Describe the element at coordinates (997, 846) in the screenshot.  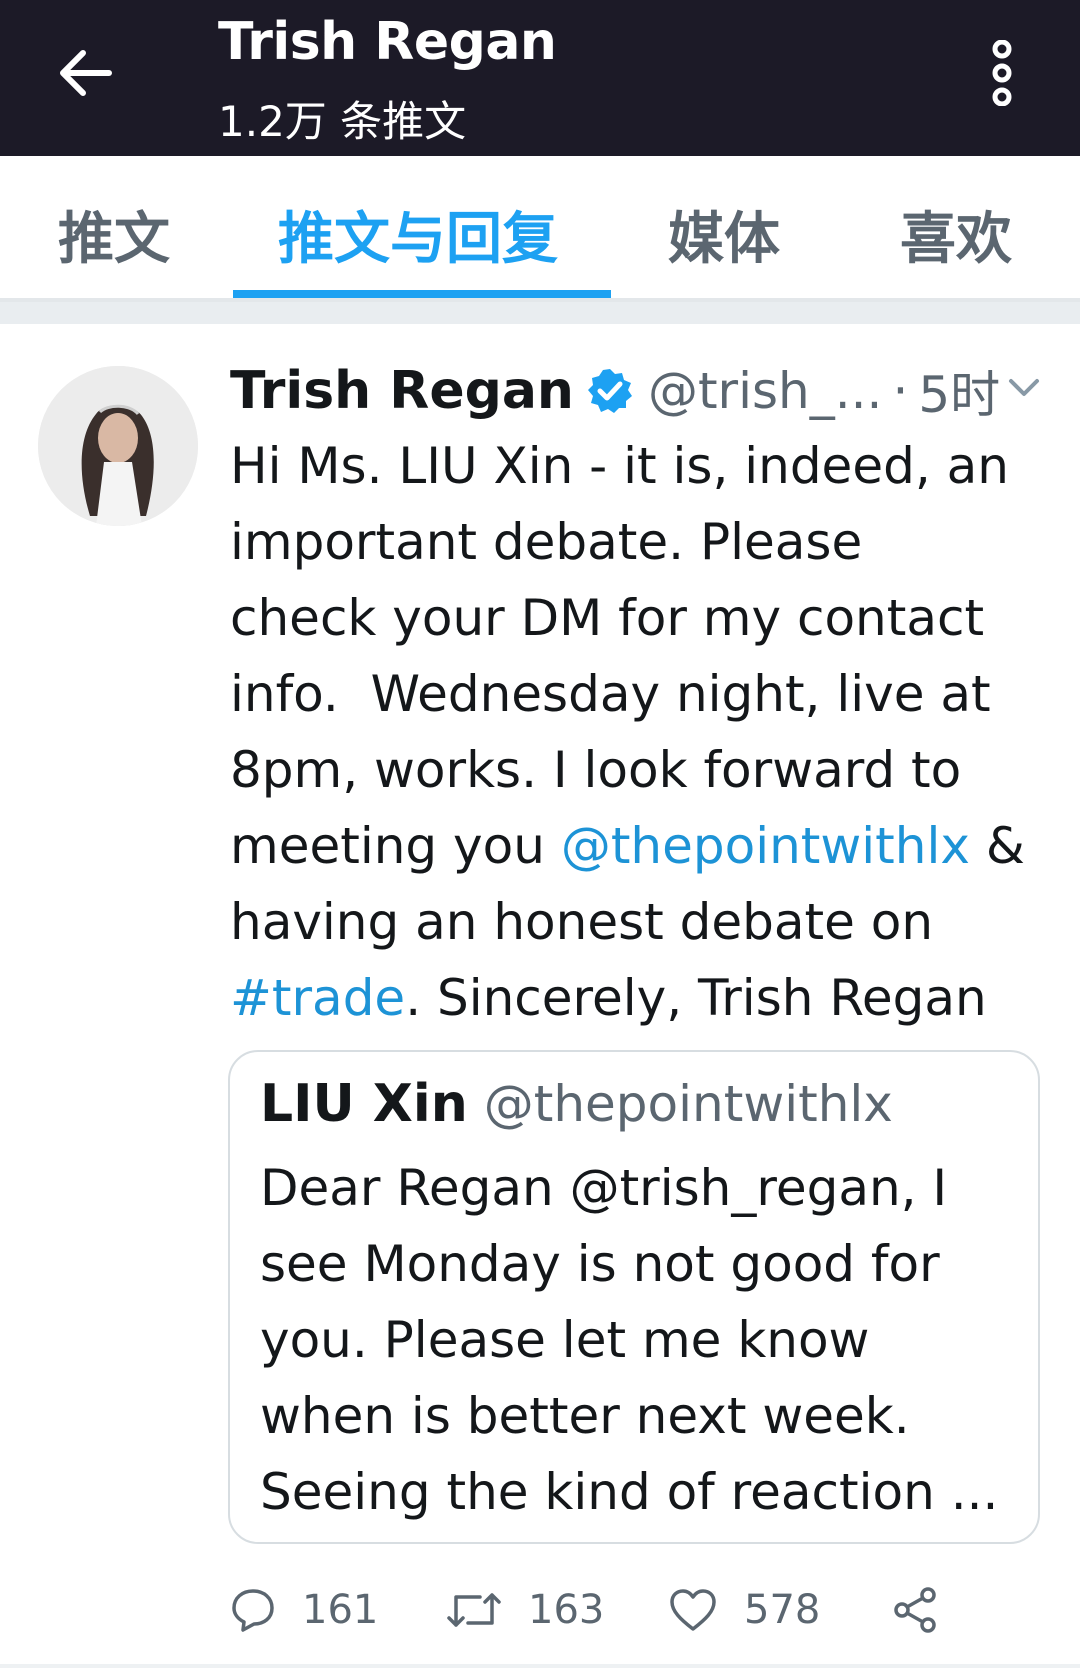
I see `tweet-text-span: &` at that location.